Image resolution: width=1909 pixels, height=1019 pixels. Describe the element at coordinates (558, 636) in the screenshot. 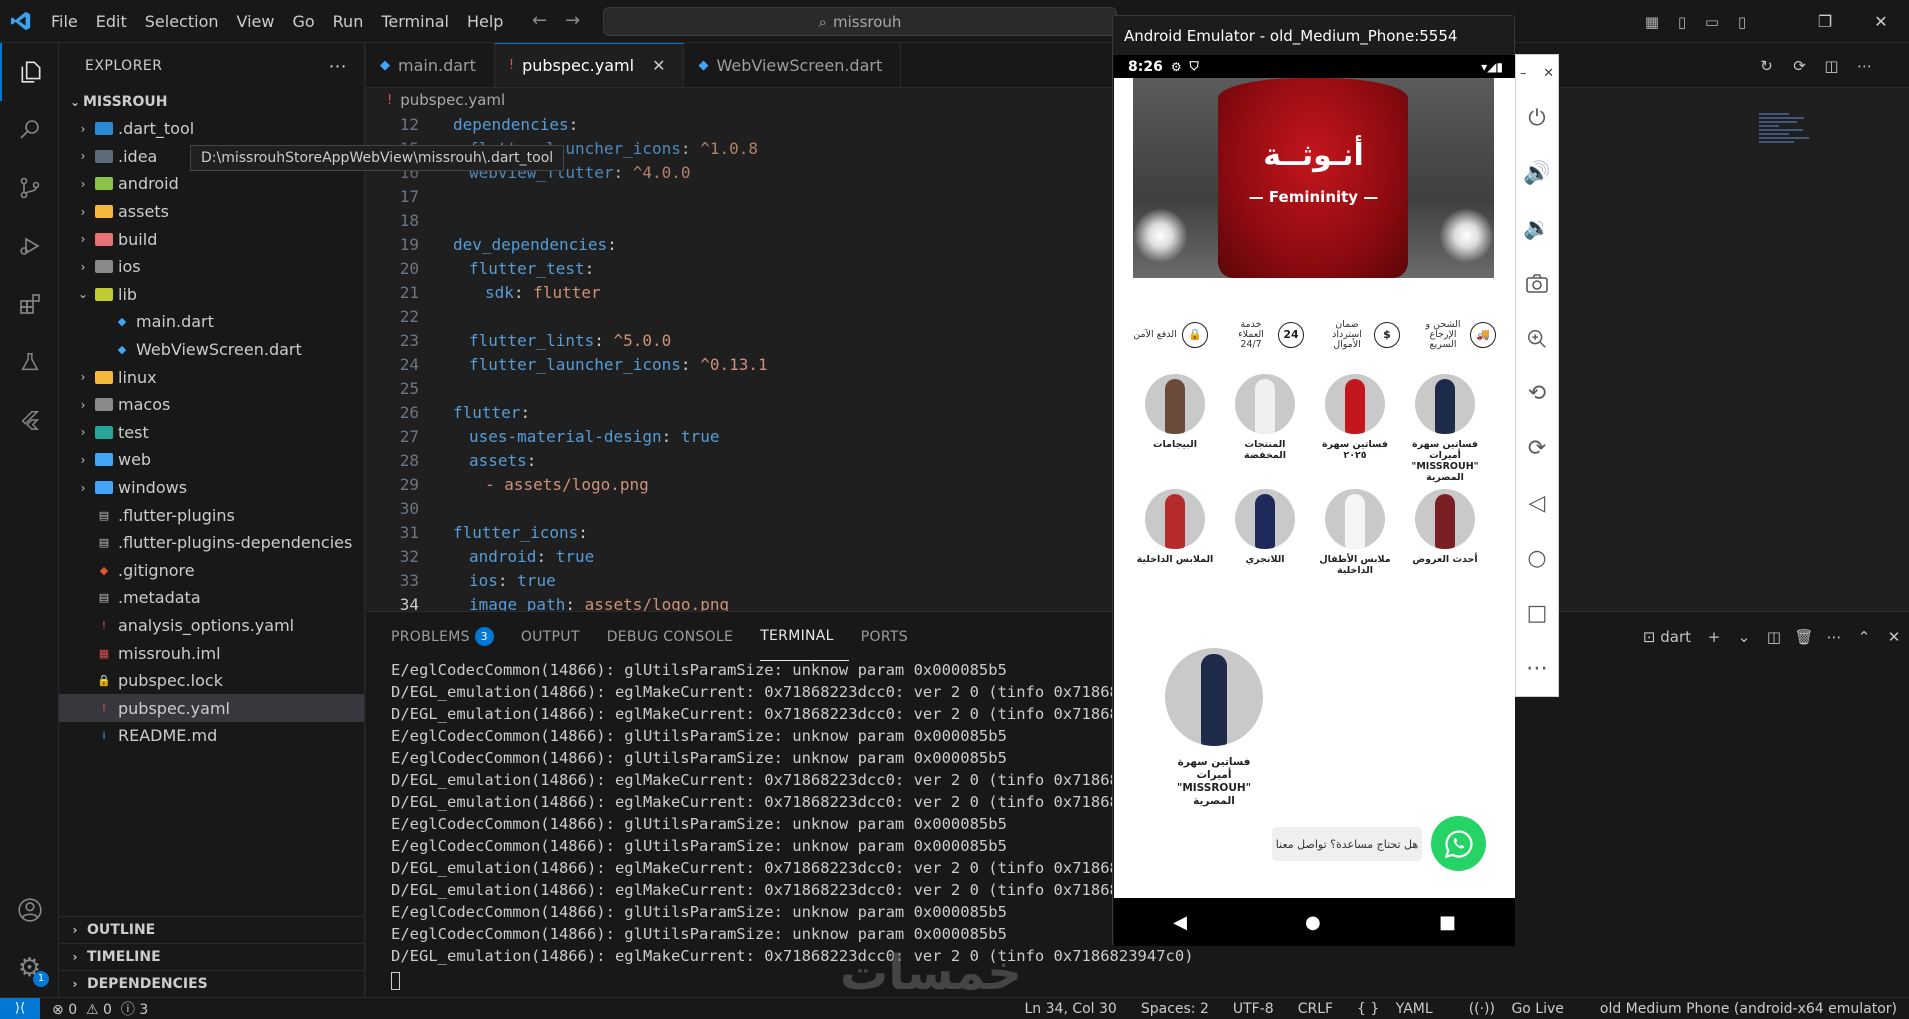

I see `panel-tab: OUTPUT` at that location.